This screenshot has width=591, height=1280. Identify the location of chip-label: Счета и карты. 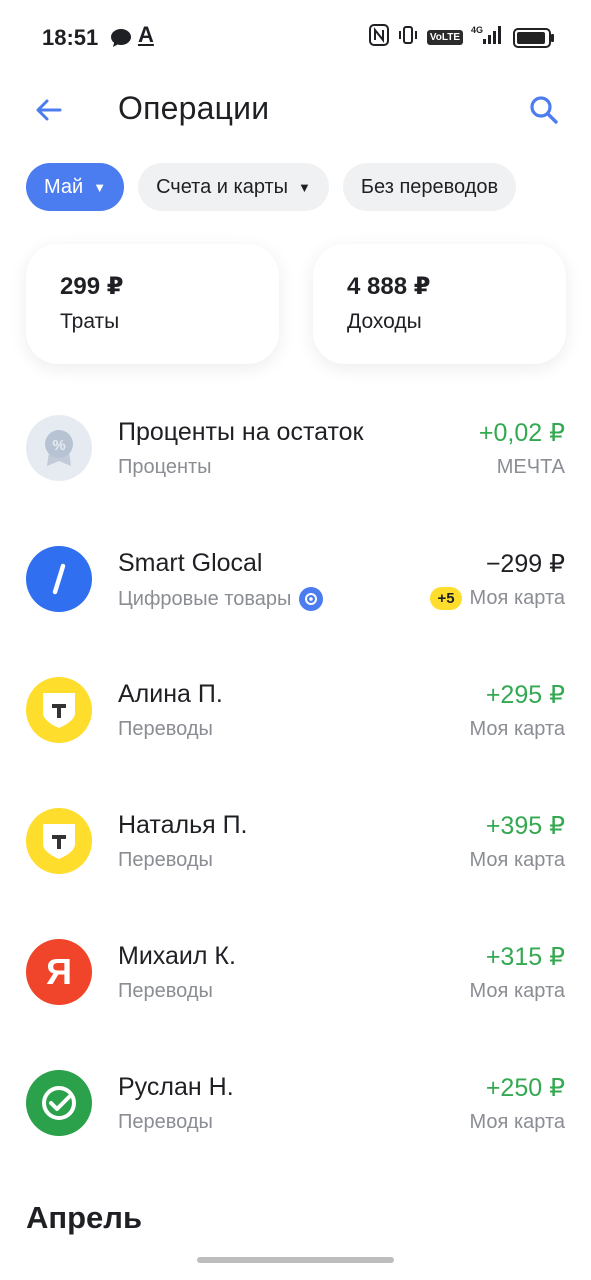
(222, 186).